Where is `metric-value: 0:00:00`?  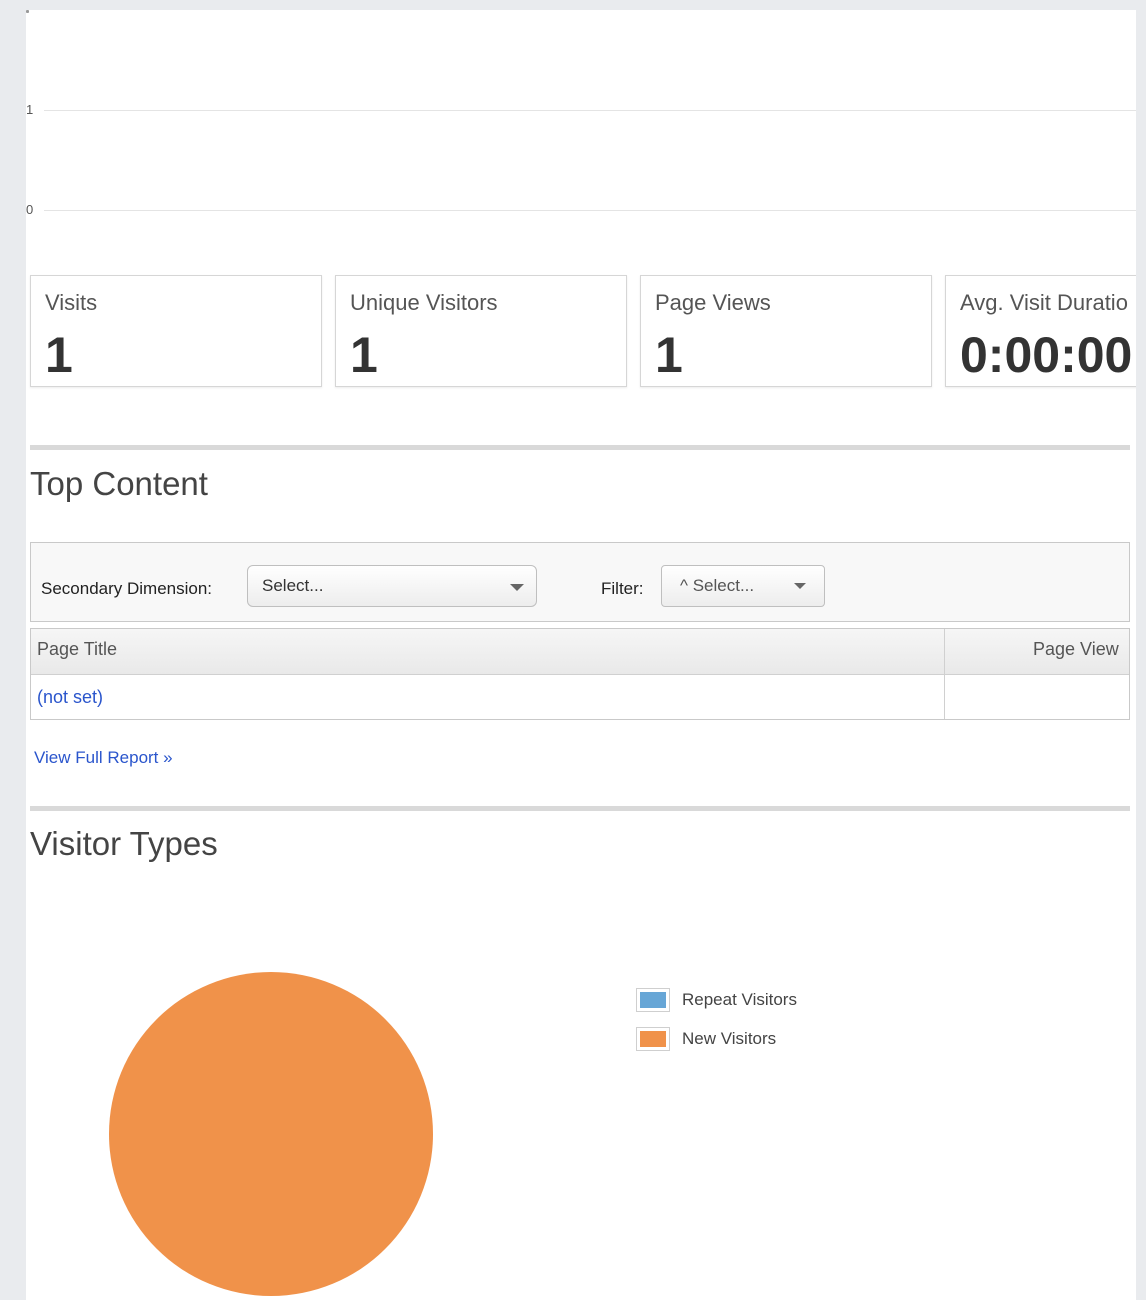
metric-value: 0:00:00 is located at coordinates (1046, 355).